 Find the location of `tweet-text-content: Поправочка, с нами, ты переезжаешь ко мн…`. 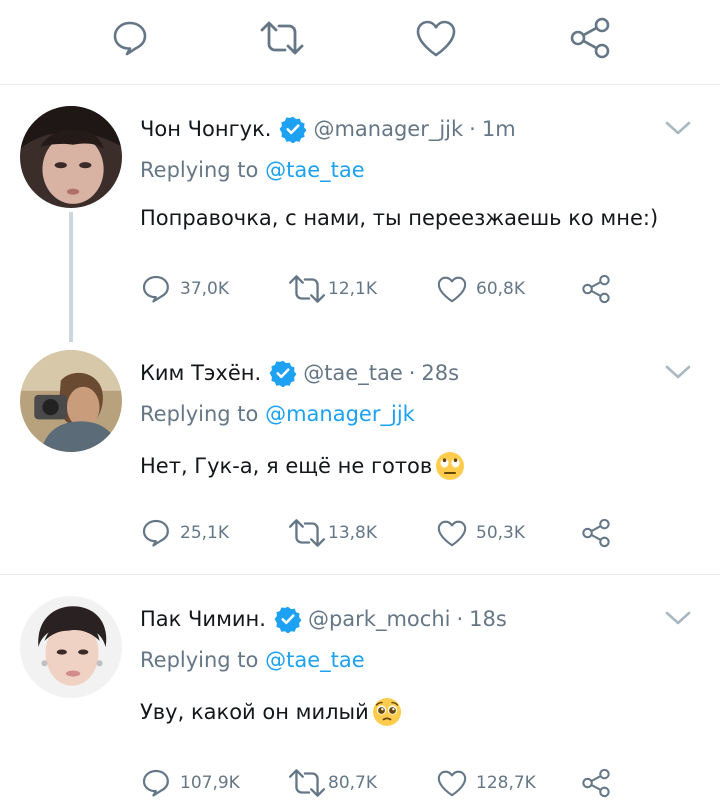

tweet-text-content: Поправочка, с нами, ты переезжаешь ко мн… is located at coordinates (399, 218).